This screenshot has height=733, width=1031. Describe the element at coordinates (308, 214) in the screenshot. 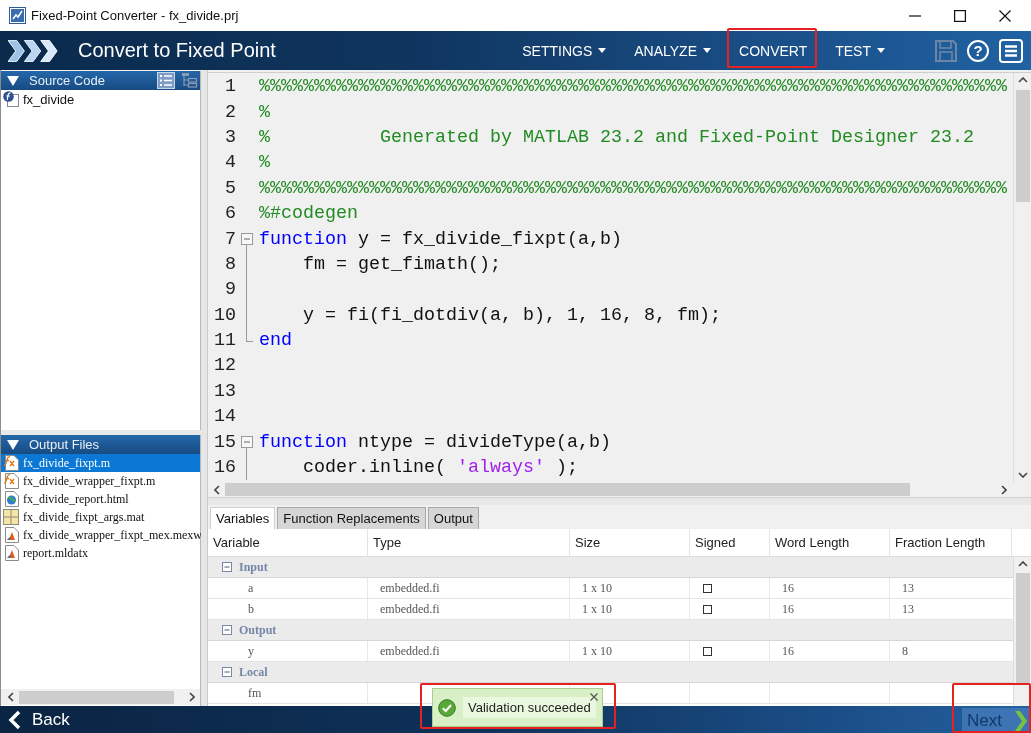

I see `code-text: %#codegen` at that location.